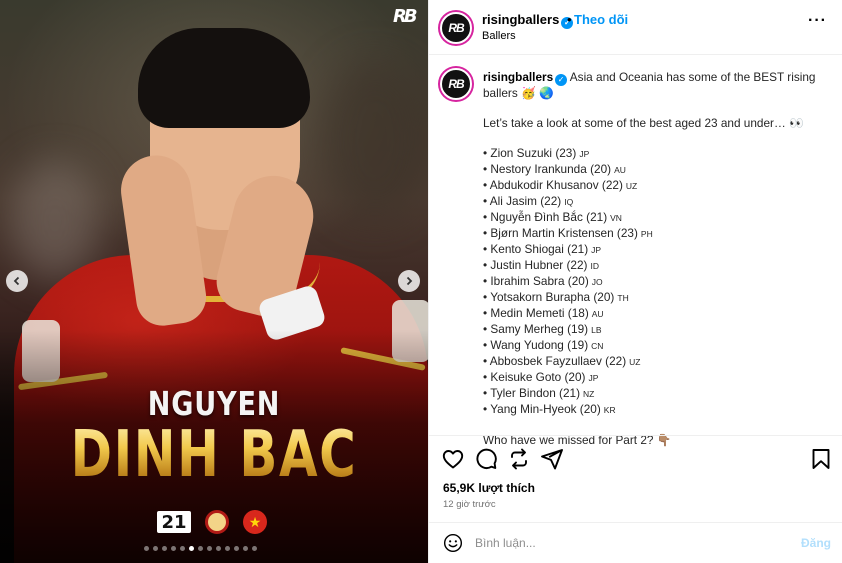 This screenshot has height=563, width=842. What do you see at coordinates (616, 218) in the screenshot?
I see `country-code: VN` at bounding box center [616, 218].